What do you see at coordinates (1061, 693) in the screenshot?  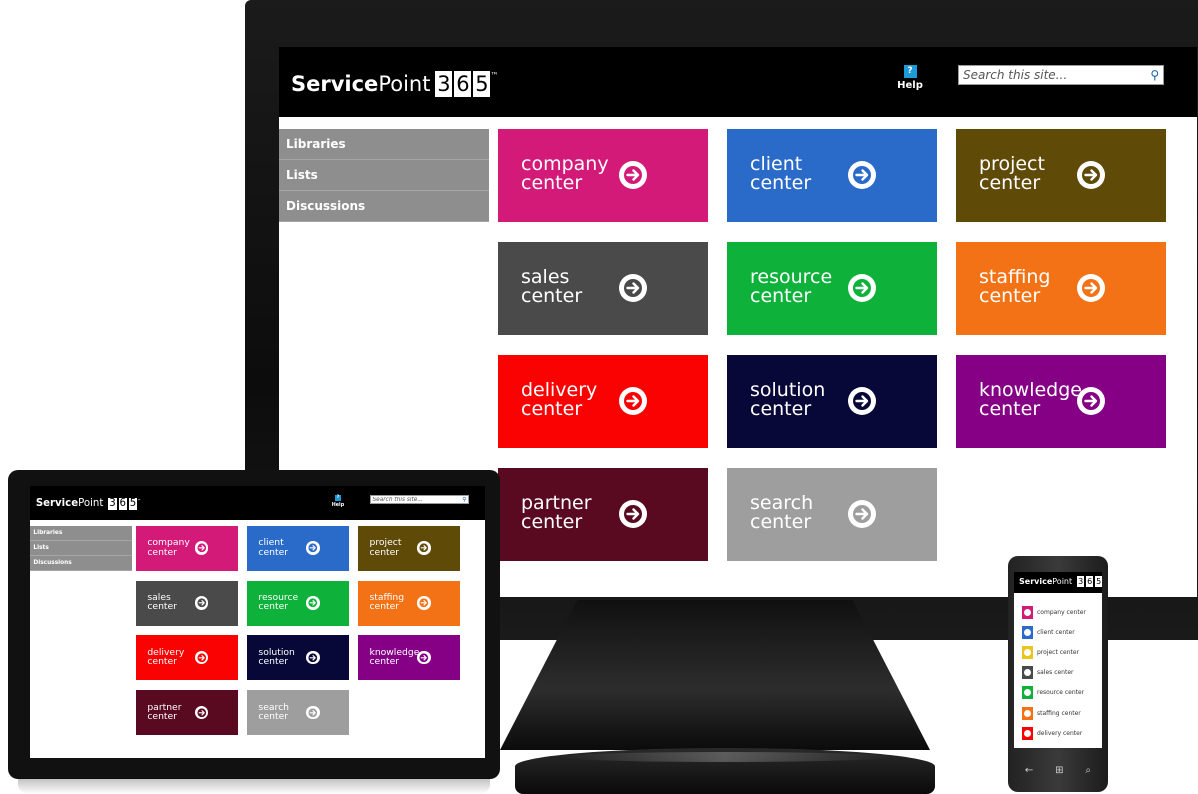 I see `phone-list-item: resource center` at bounding box center [1061, 693].